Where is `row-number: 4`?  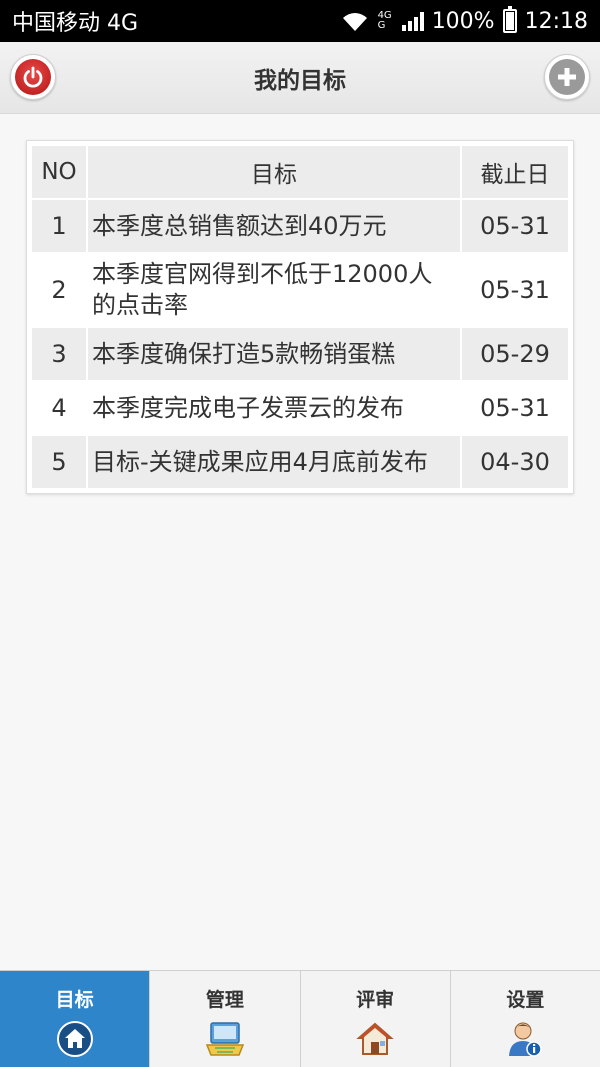
row-number: 4 is located at coordinates (59, 408).